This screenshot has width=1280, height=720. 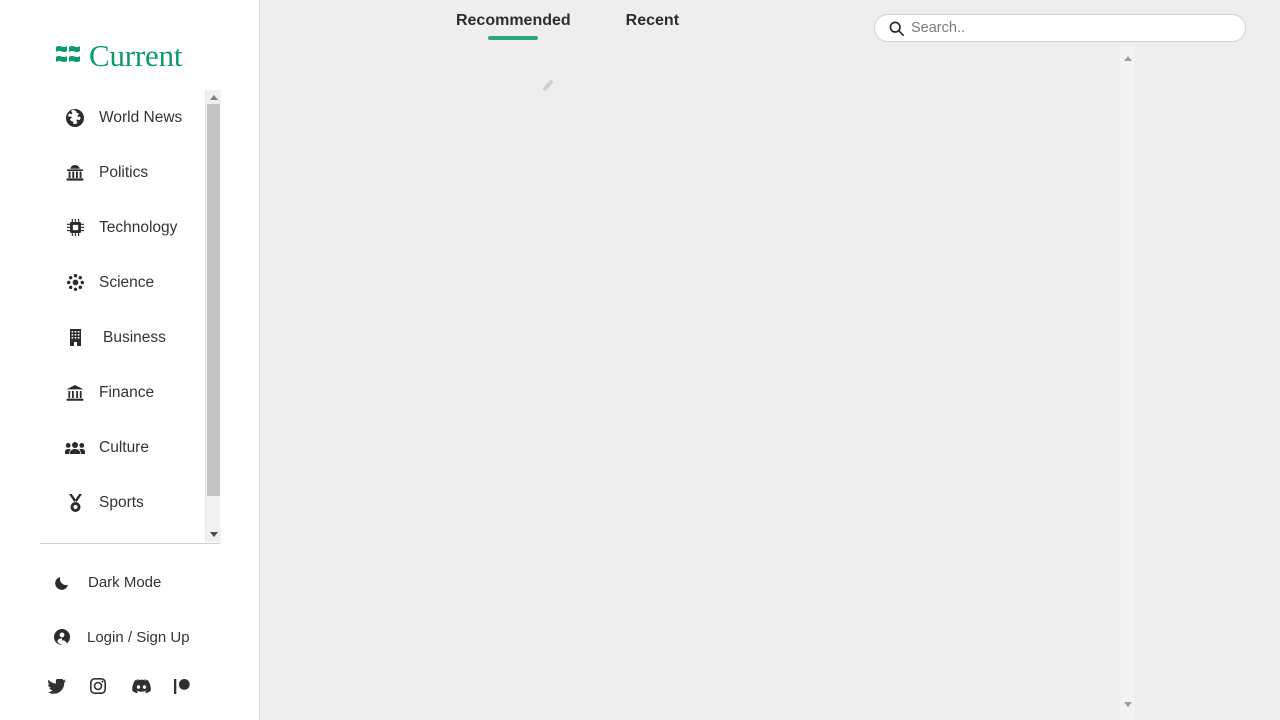 I want to click on discord-icon, so click(x=153, y=686).